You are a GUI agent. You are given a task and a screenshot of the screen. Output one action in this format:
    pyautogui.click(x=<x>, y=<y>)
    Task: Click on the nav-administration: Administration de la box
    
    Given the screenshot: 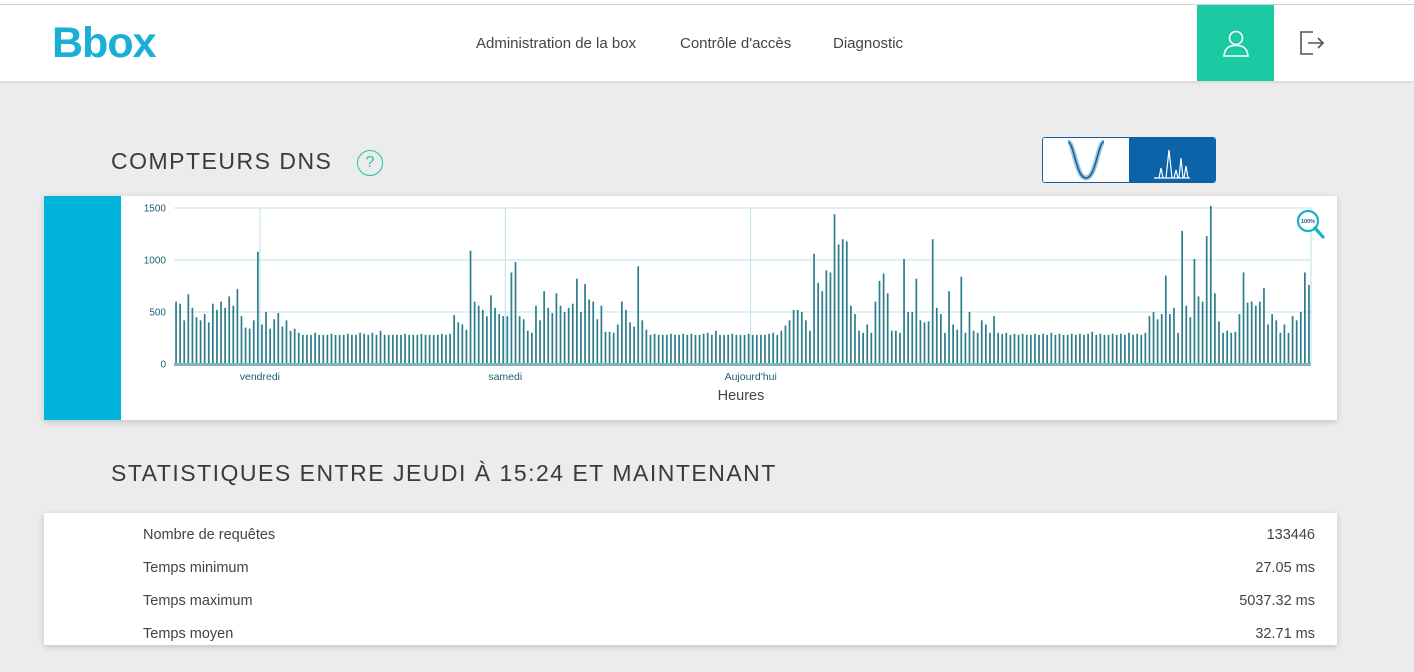 What is the action you would take?
    pyautogui.click(x=556, y=43)
    